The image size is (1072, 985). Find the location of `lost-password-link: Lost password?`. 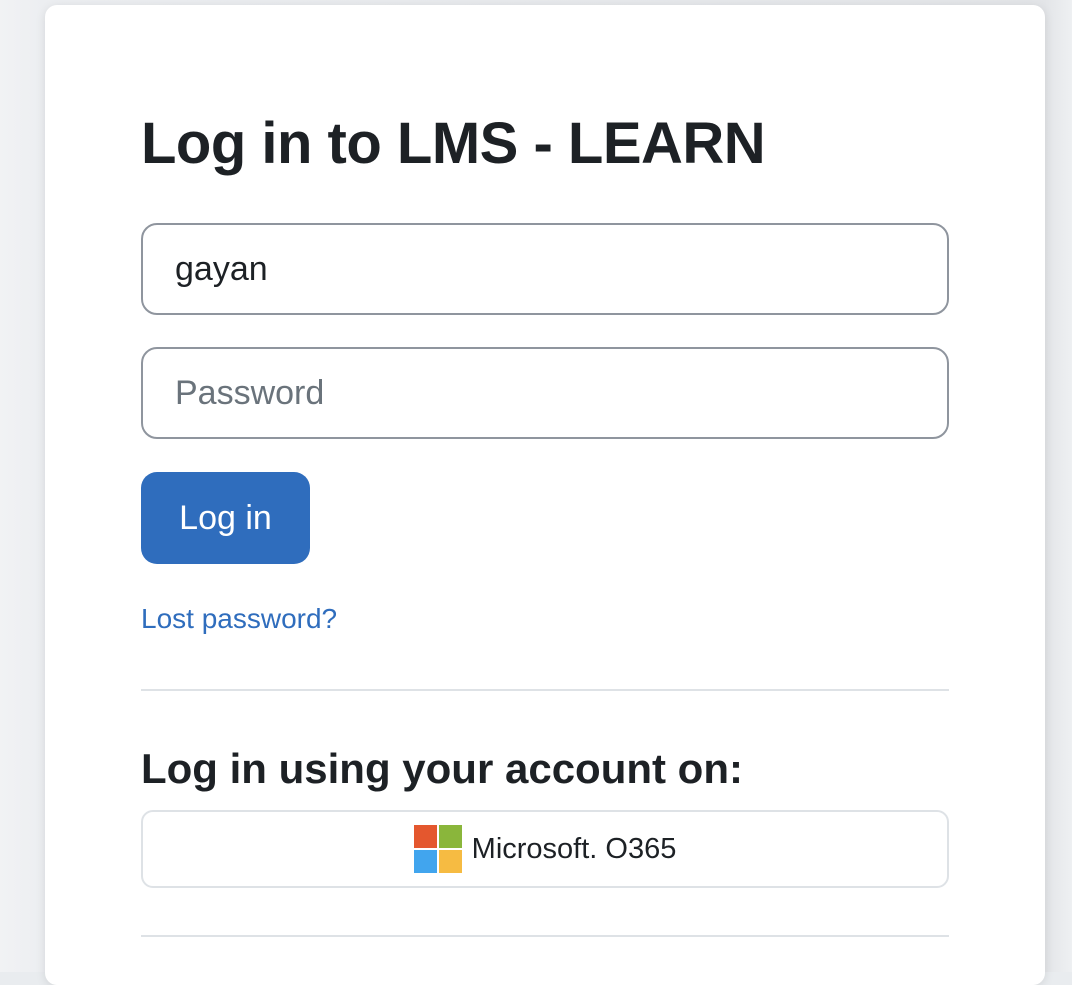

lost-password-link: Lost password? is located at coordinates (239, 619).